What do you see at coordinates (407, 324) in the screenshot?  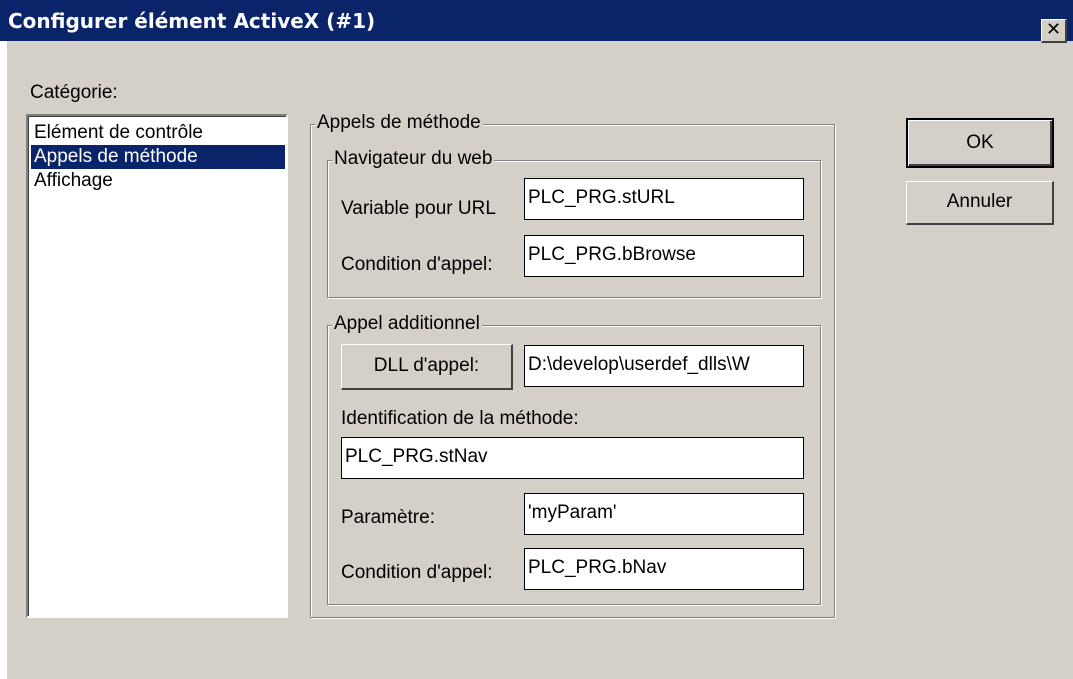 I see `additional-call-group-label: Appel additionnel` at bounding box center [407, 324].